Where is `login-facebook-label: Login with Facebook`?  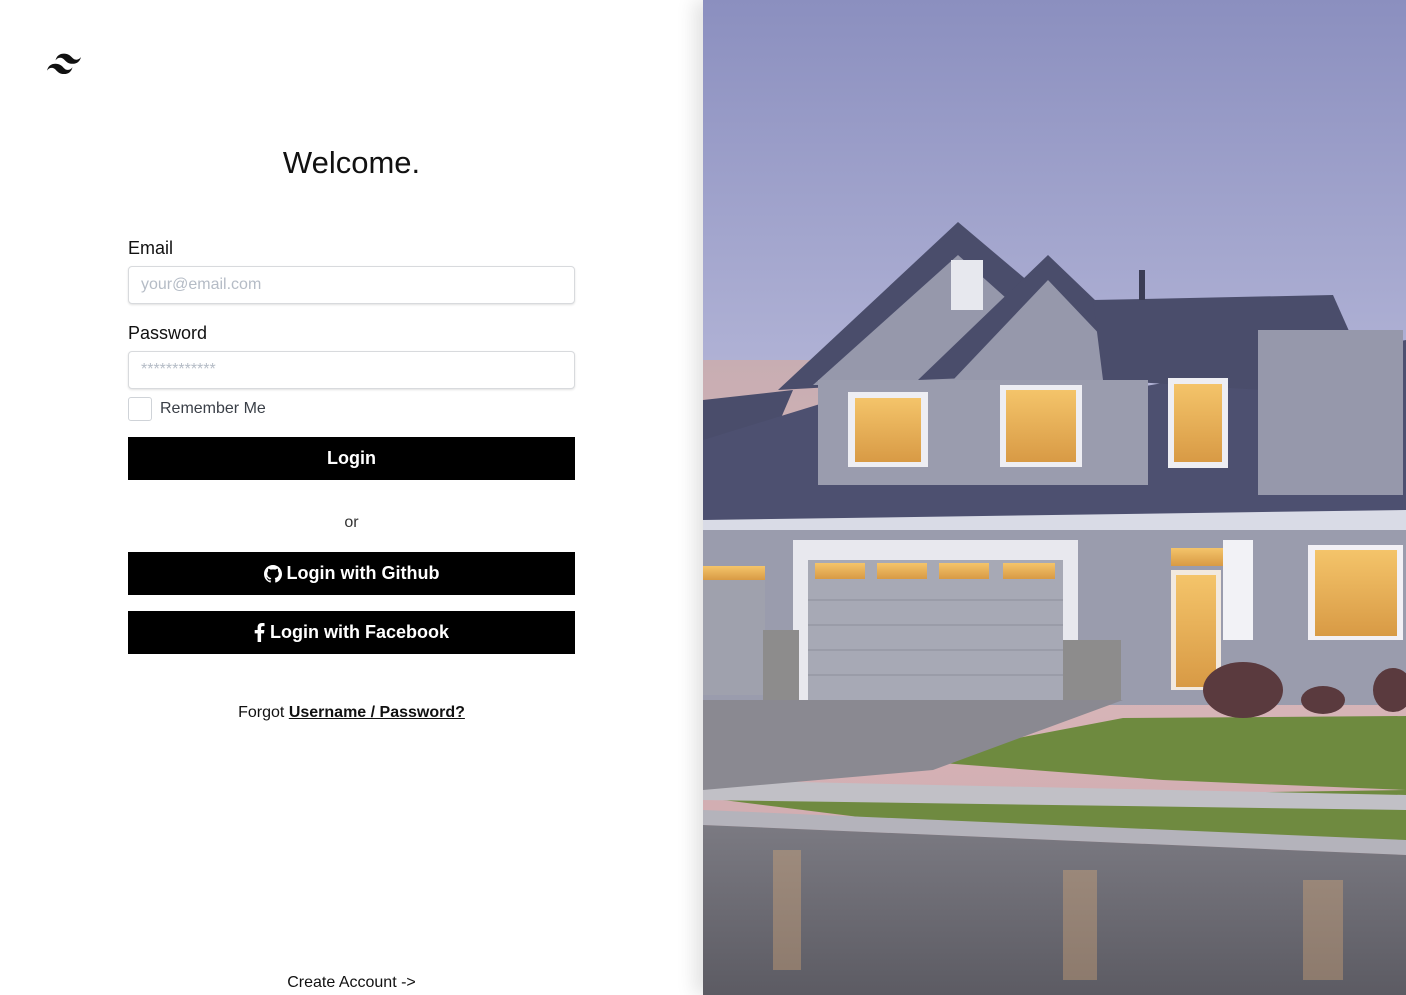 login-facebook-label: Login with Facebook is located at coordinates (359, 632).